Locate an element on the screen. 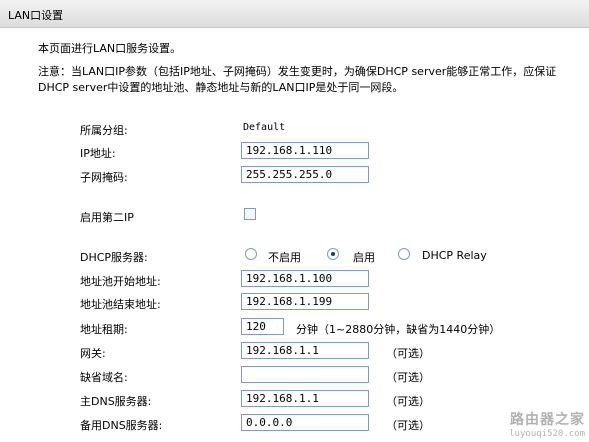 Image resolution: width=589 pixels, height=442 pixels. page-header: LAN口设置 is located at coordinates (294, 14).